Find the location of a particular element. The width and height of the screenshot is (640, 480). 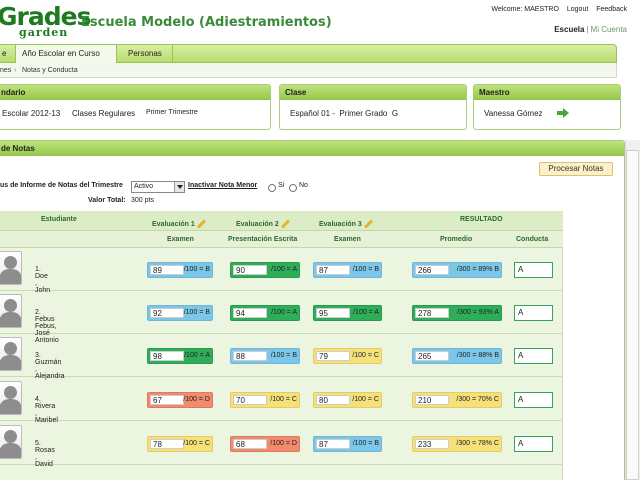

score-promedio-input: 266 is located at coordinates (432, 270).